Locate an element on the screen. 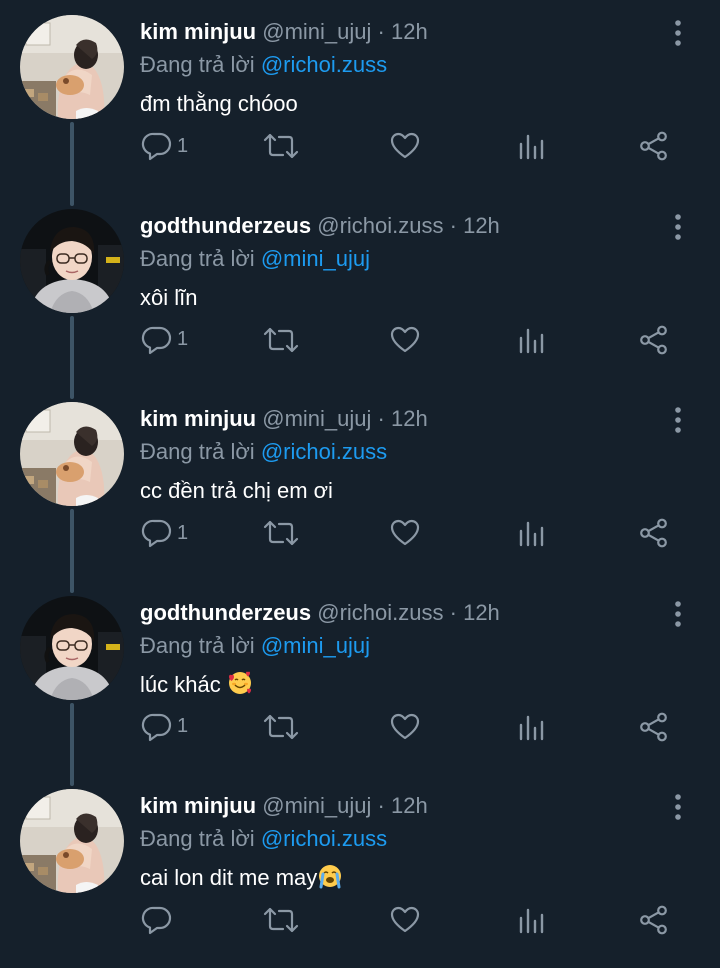  tweet-text-content: đm thằng chóoo is located at coordinates (219, 103).